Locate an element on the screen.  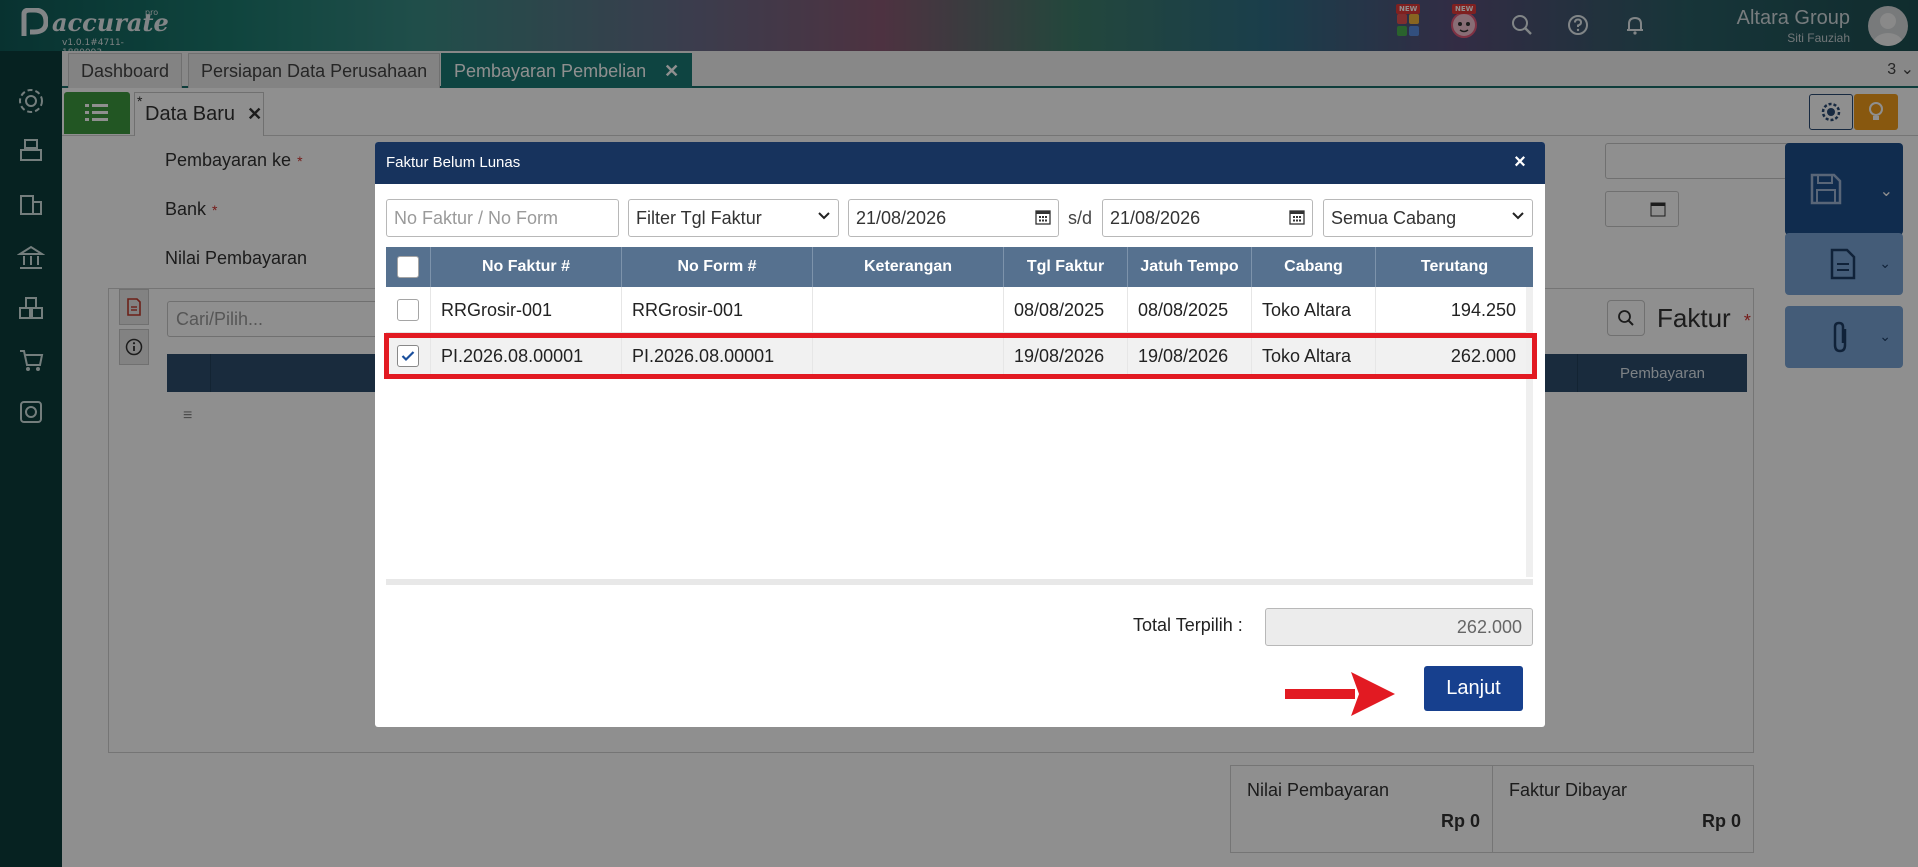
selected-row-highlight is located at coordinates (960, 356).